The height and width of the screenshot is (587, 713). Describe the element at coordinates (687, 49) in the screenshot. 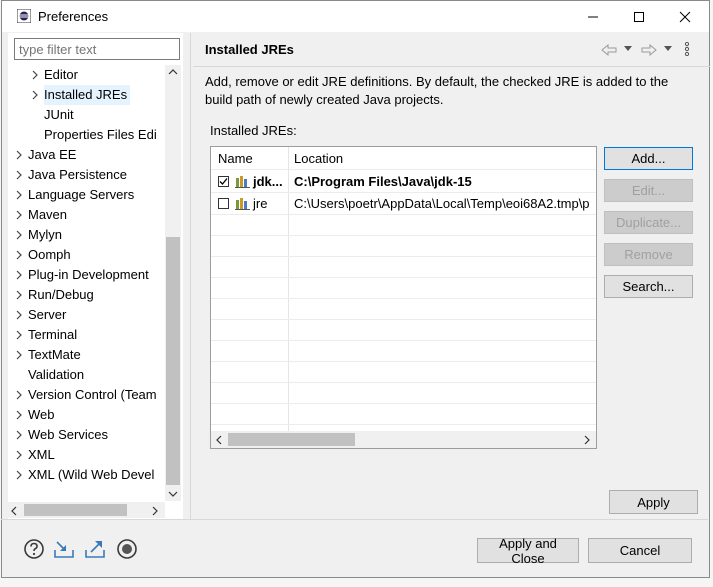

I see `view-menu-icon` at that location.